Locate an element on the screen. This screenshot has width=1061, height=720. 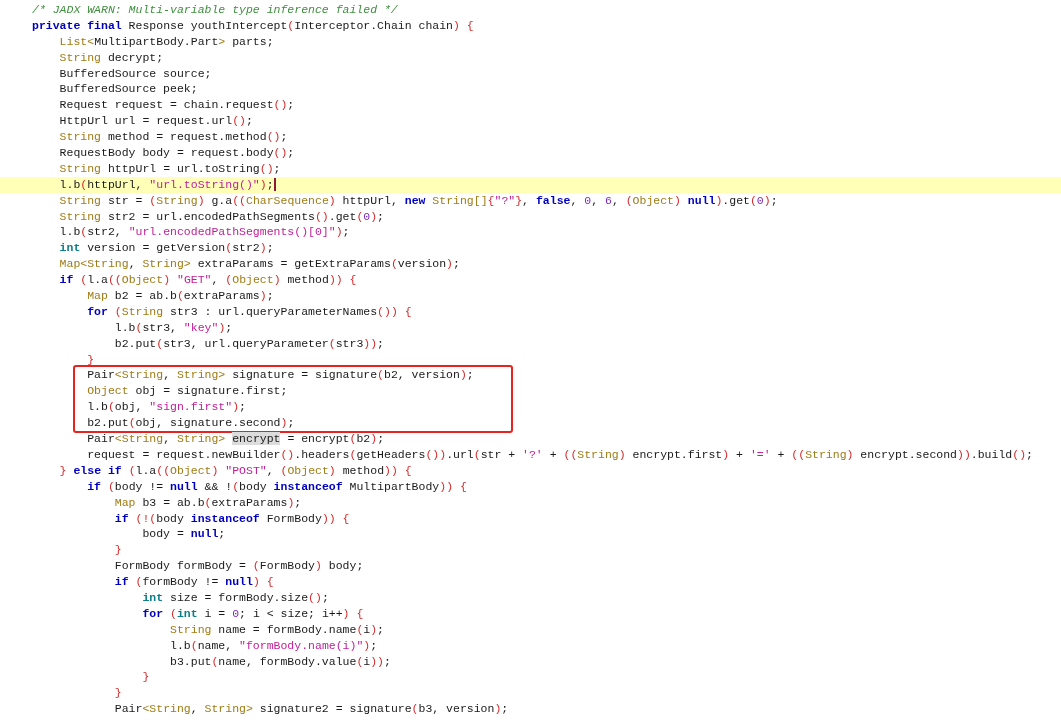
code-line: BufferedSource source; is located at coordinates (135, 73).